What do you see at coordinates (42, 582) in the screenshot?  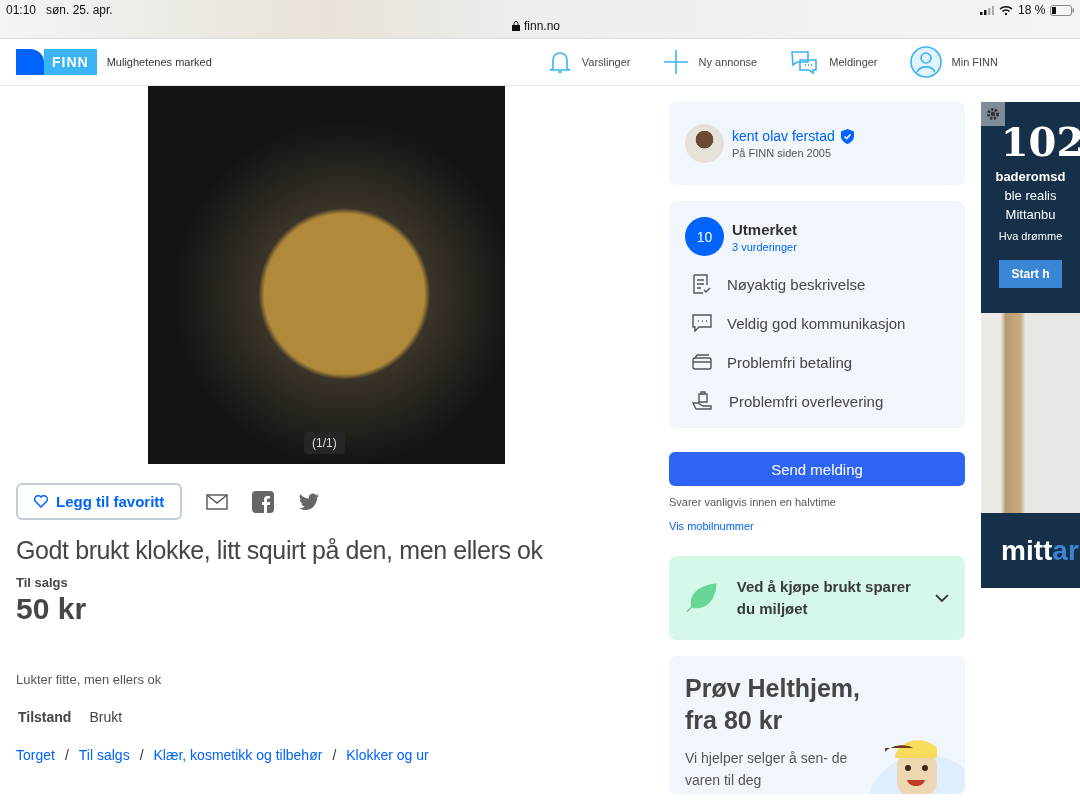 I see `listing-type: Til salgs` at bounding box center [42, 582].